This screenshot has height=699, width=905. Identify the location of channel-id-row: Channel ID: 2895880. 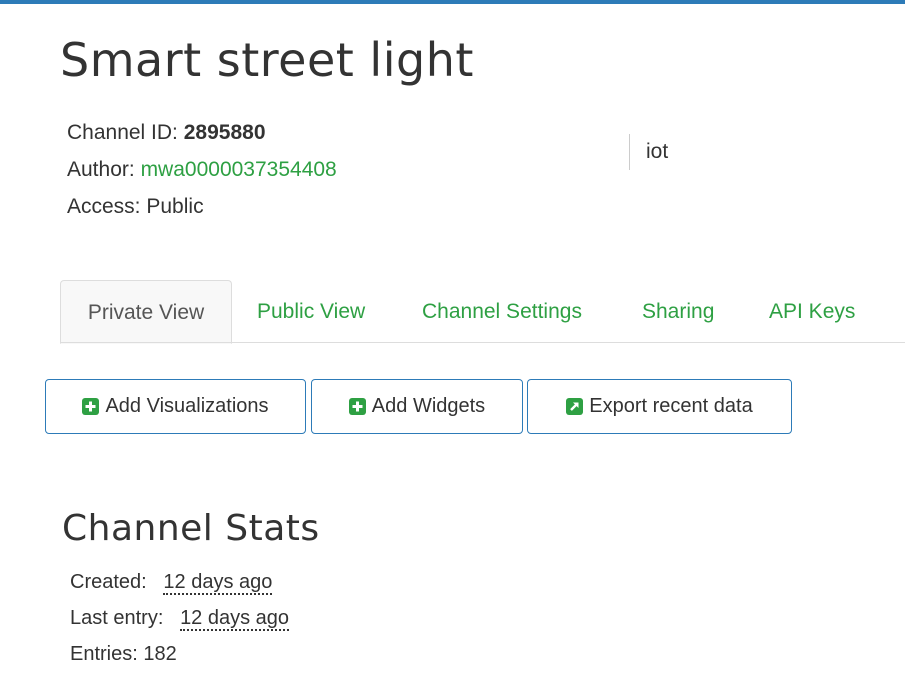
(202, 132).